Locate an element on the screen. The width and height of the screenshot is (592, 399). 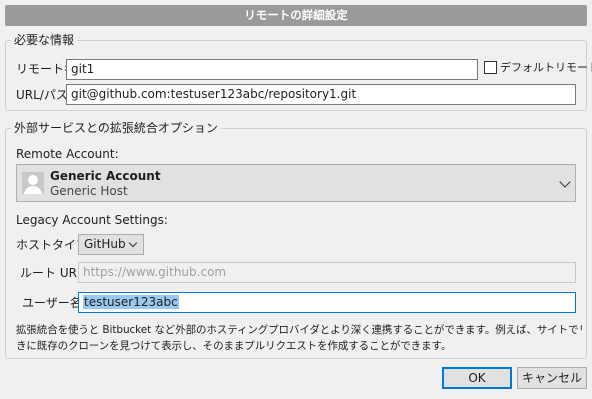
cancel-button: キャンセル is located at coordinates (552, 378).